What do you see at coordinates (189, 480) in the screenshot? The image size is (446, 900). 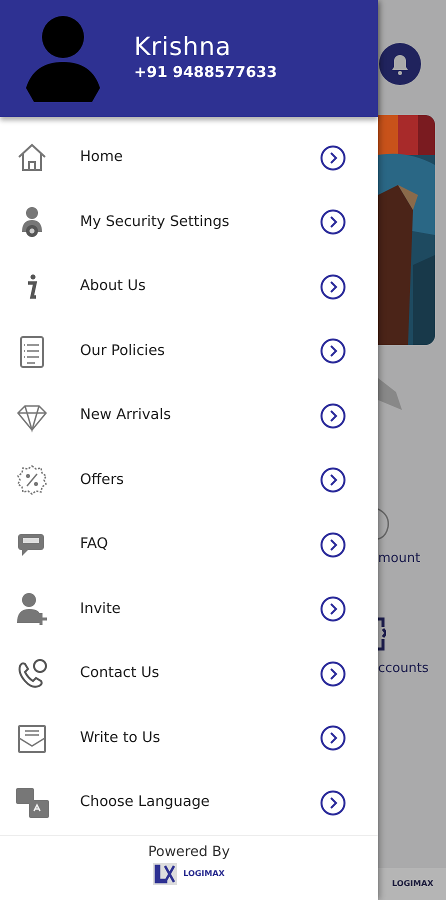 I see `menu-item: Offers` at bounding box center [189, 480].